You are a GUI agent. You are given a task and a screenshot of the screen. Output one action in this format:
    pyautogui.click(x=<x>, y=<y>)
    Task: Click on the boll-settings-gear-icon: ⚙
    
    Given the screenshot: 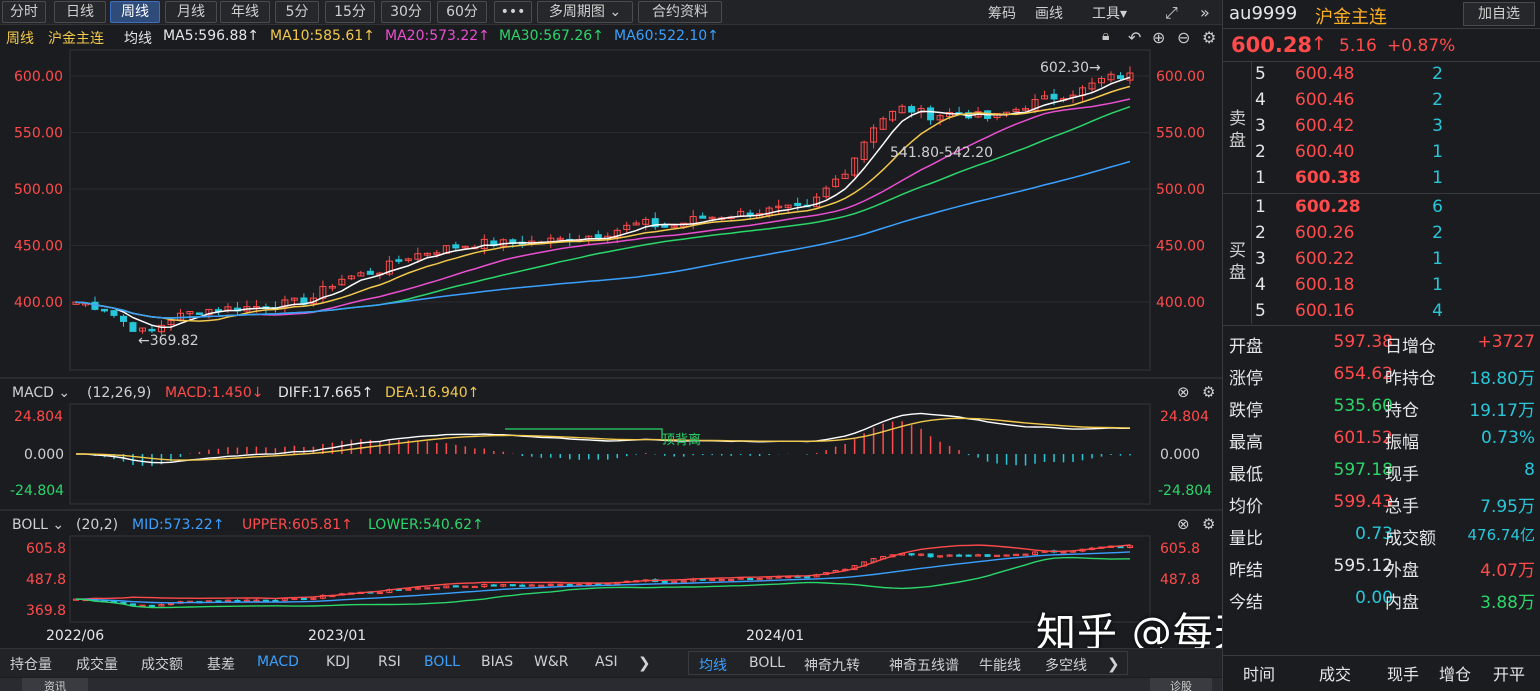 What is the action you would take?
    pyautogui.click(x=1208, y=524)
    